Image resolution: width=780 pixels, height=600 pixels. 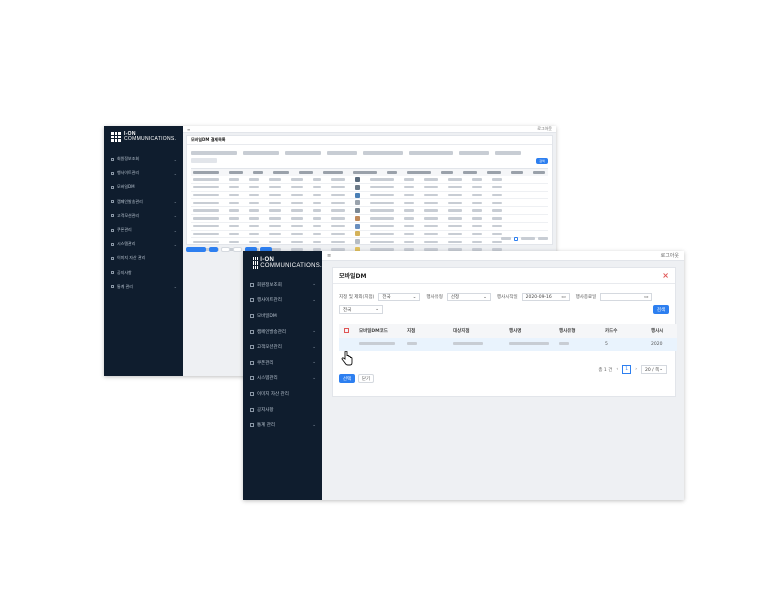 What do you see at coordinates (116, 137) in the screenshot?
I see `logo-mark-icon` at bounding box center [116, 137].